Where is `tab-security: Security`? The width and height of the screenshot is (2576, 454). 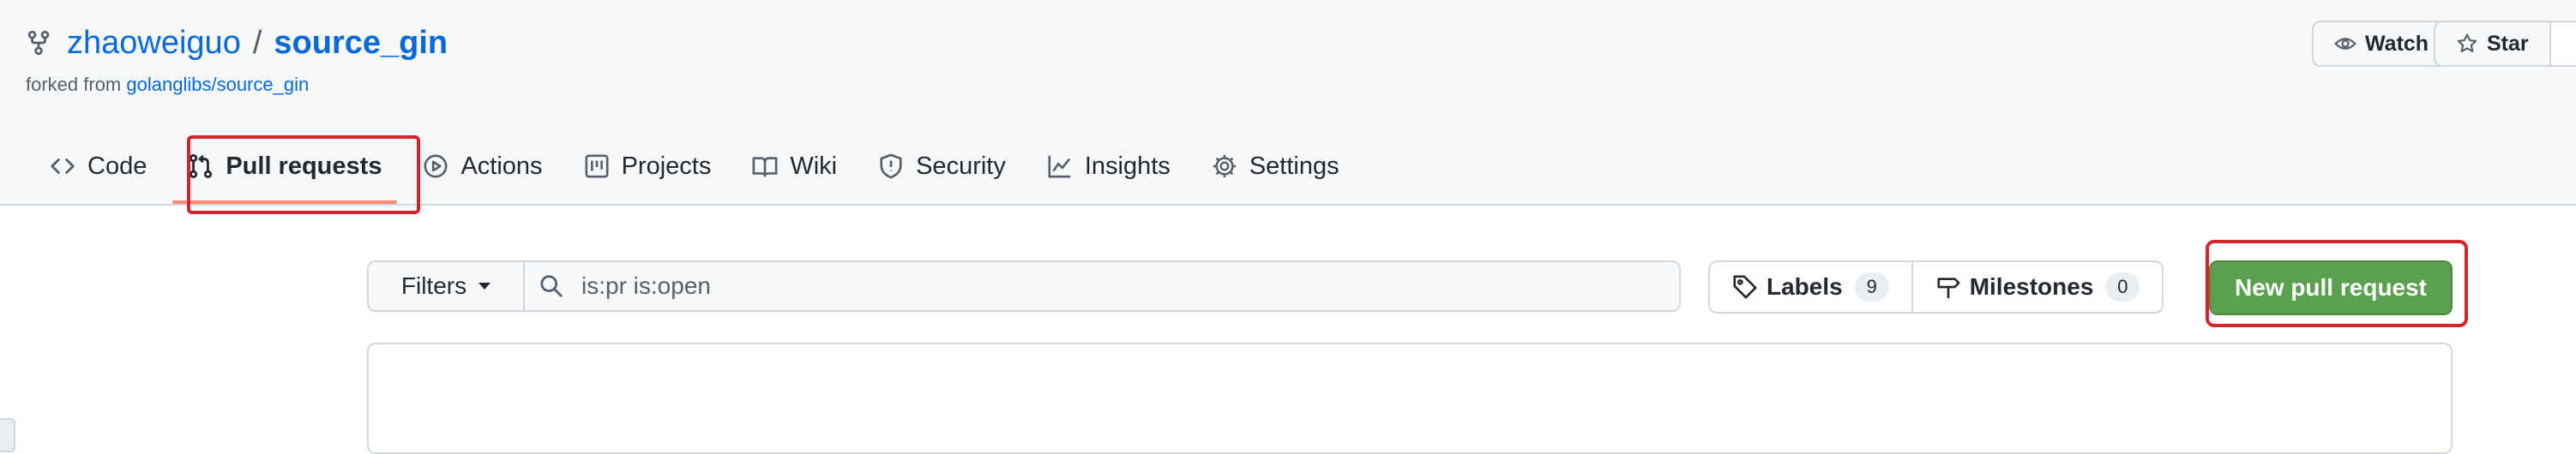
tab-security: Security is located at coordinates (942, 166).